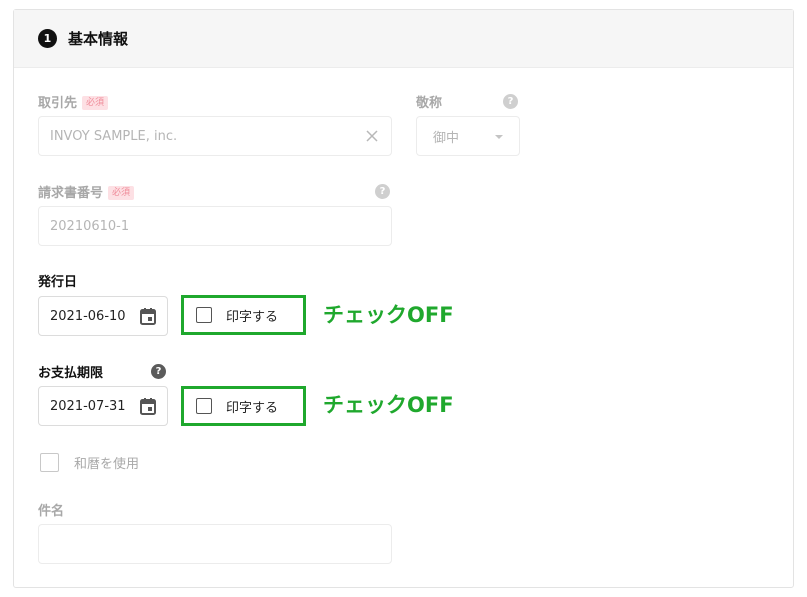 The width and height of the screenshot is (807, 597). I want to click on honorific-value: 御中, so click(446, 138).